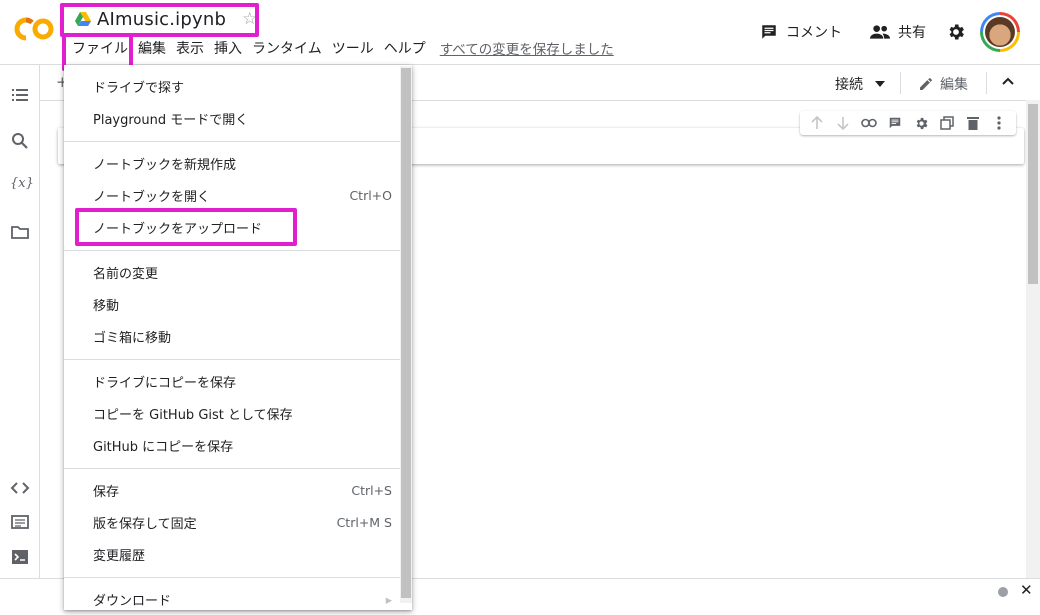 The width and height of the screenshot is (1040, 615). Describe the element at coordinates (355, 48) in the screenshot. I see `menu-tools: ツール` at that location.